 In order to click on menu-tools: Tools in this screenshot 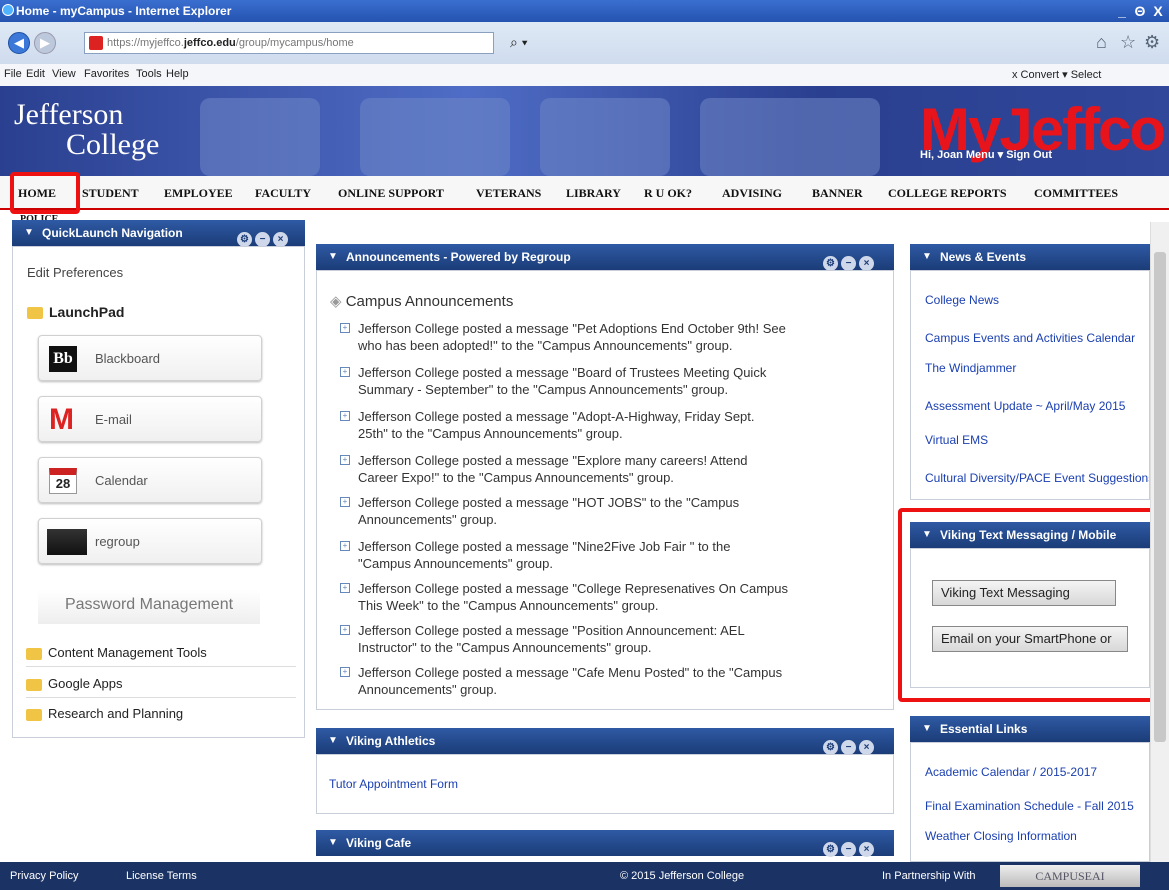, I will do `click(149, 74)`.